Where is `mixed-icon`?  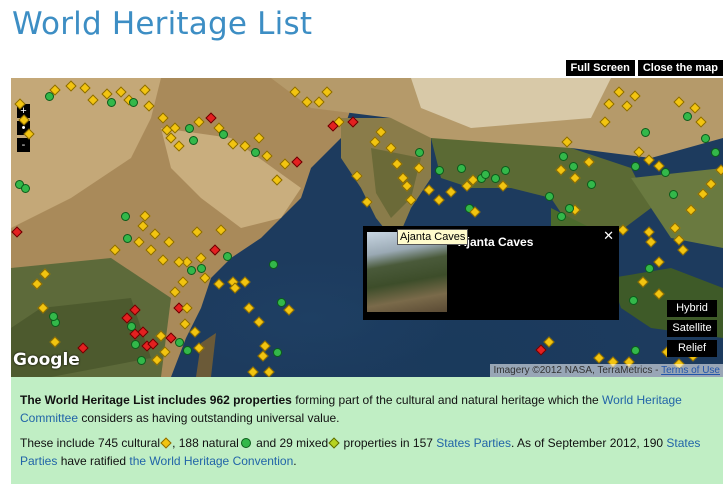
mixed-icon is located at coordinates (334, 443).